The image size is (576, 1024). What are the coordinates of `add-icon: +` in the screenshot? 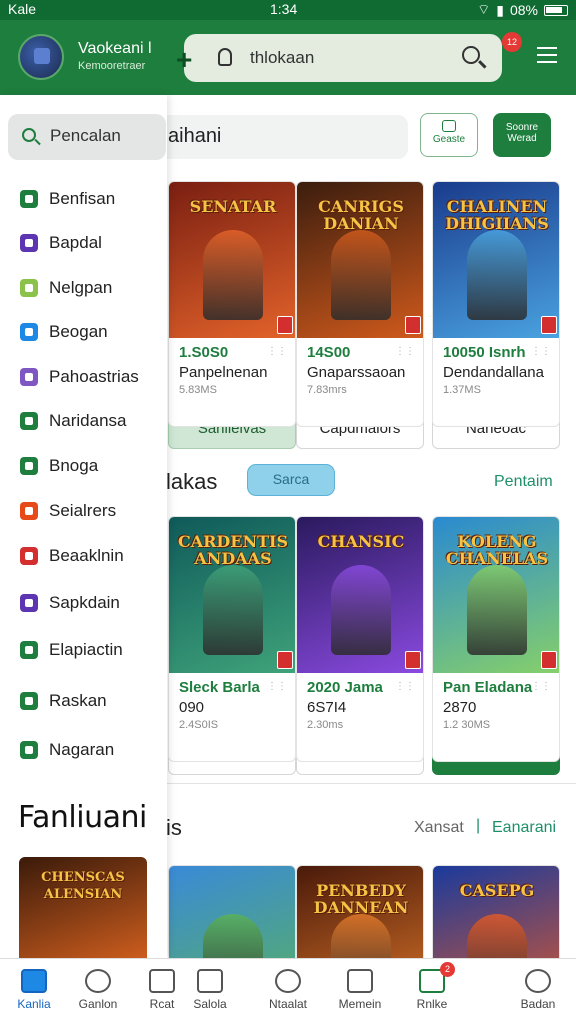 It's located at (184, 60).